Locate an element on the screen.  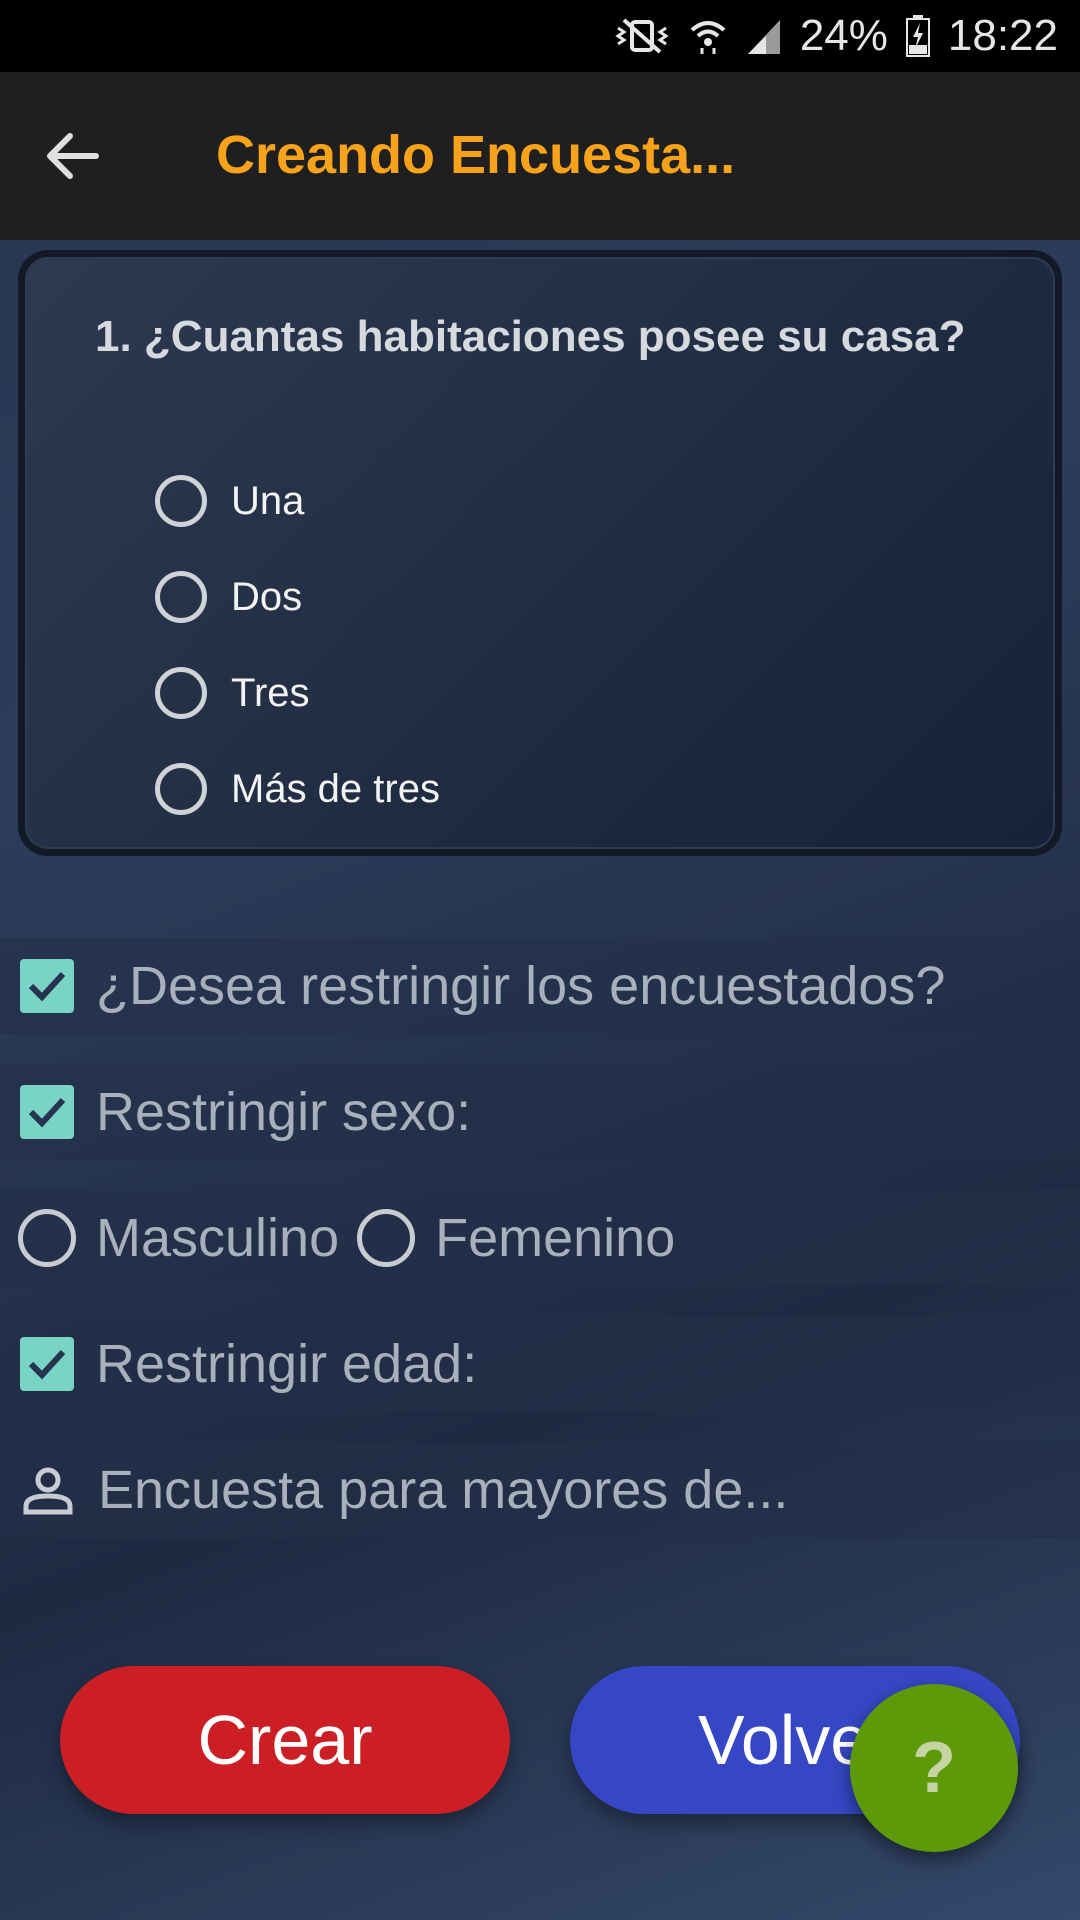
restrict-sex-checkbox is located at coordinates (47, 1112).